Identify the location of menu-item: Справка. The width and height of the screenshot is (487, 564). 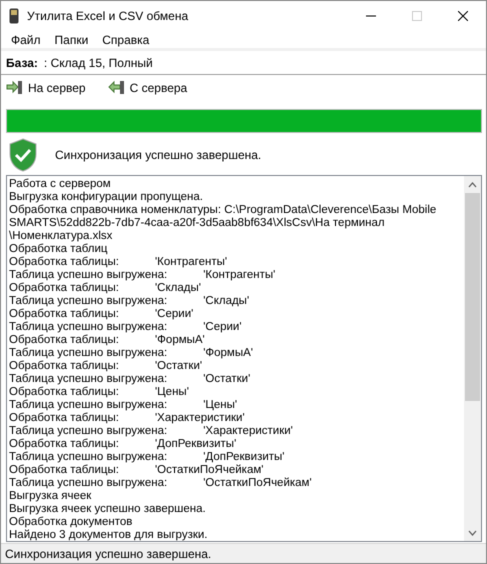
(125, 40).